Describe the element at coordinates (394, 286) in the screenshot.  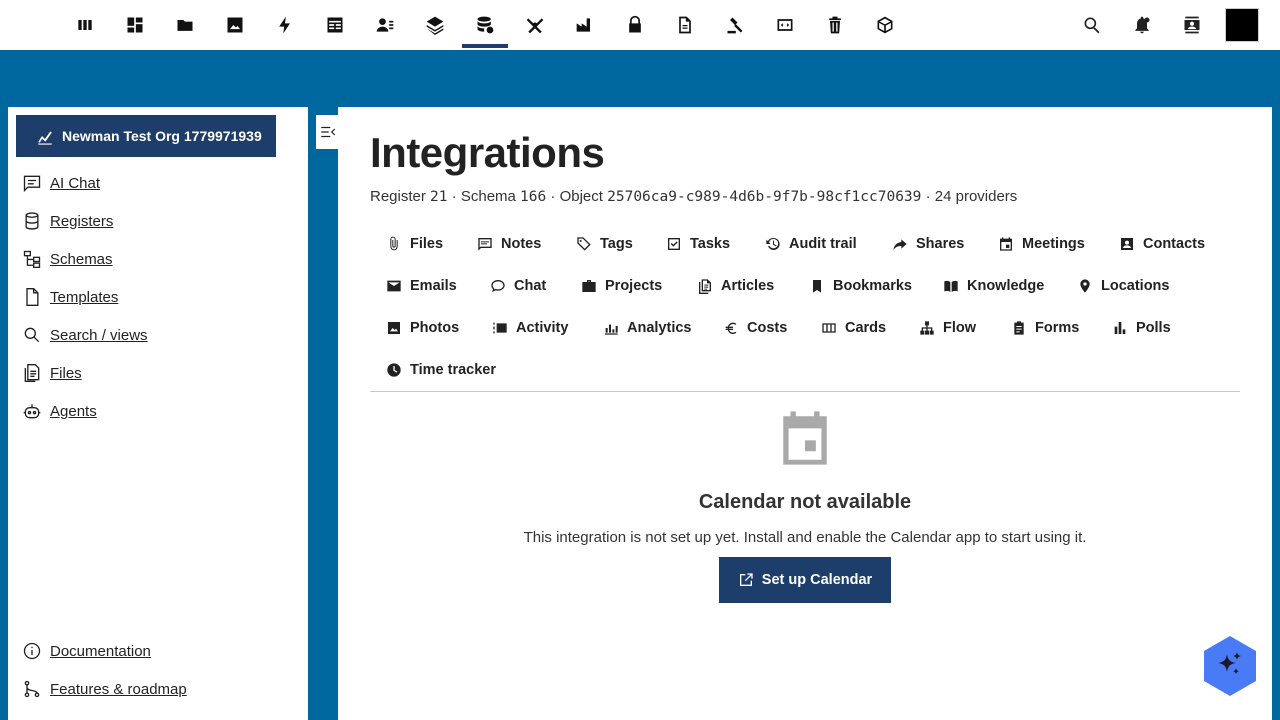
I see `email-icon` at that location.